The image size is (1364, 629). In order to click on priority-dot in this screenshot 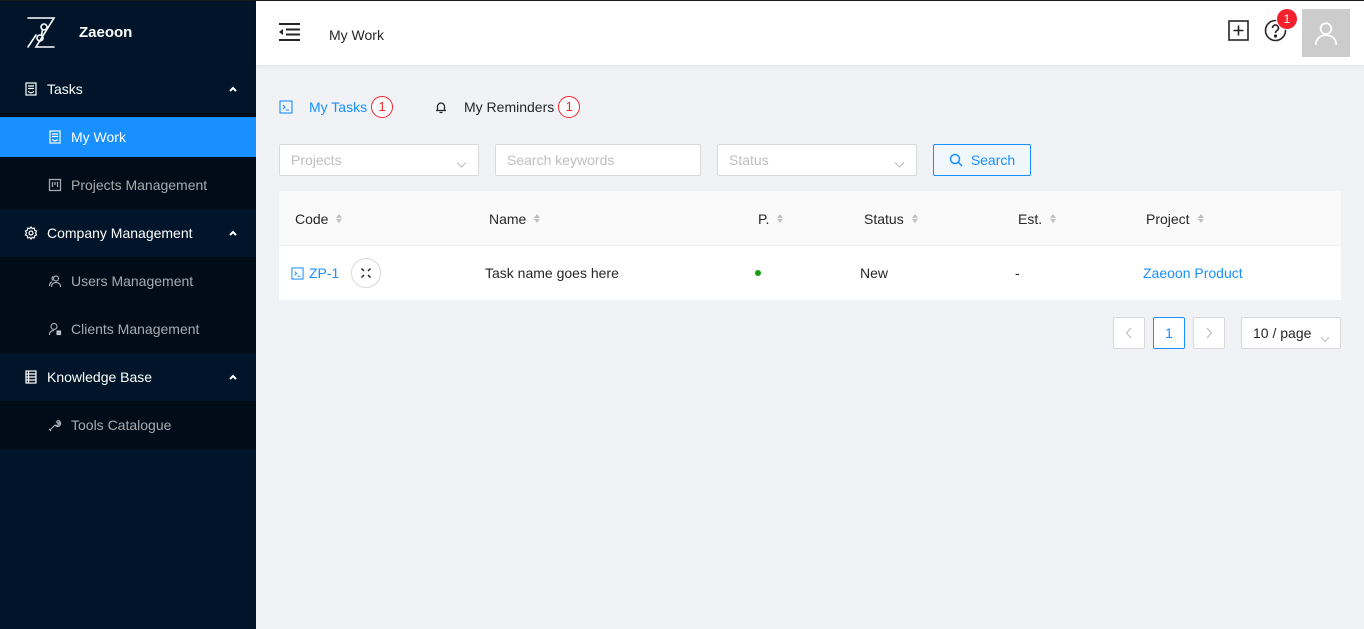, I will do `click(758, 273)`.